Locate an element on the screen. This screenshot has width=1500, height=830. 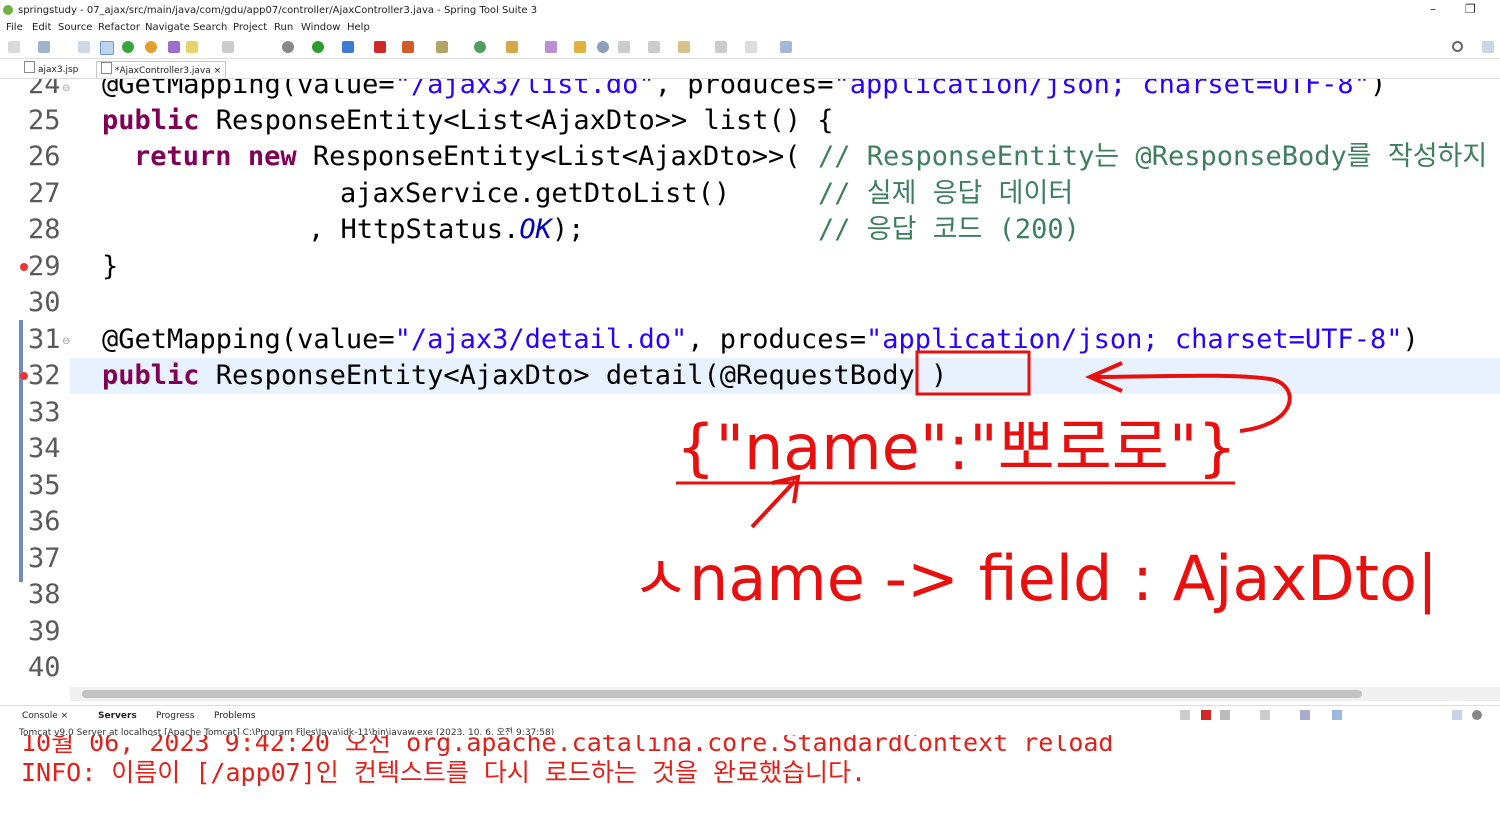
annotation-note-text: ㅅname -> field : AjaxDto| is located at coordinates (1035, 578).